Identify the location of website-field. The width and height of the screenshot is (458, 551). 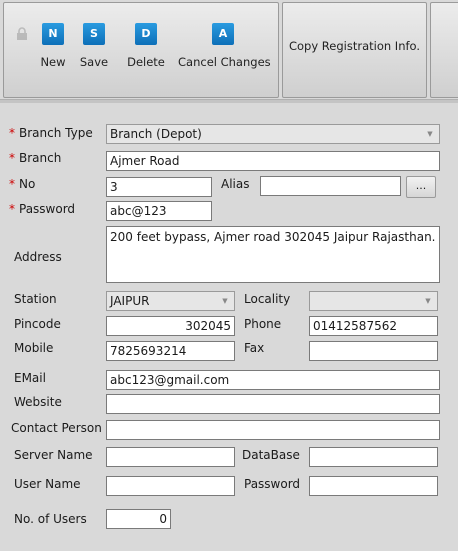
(273, 404).